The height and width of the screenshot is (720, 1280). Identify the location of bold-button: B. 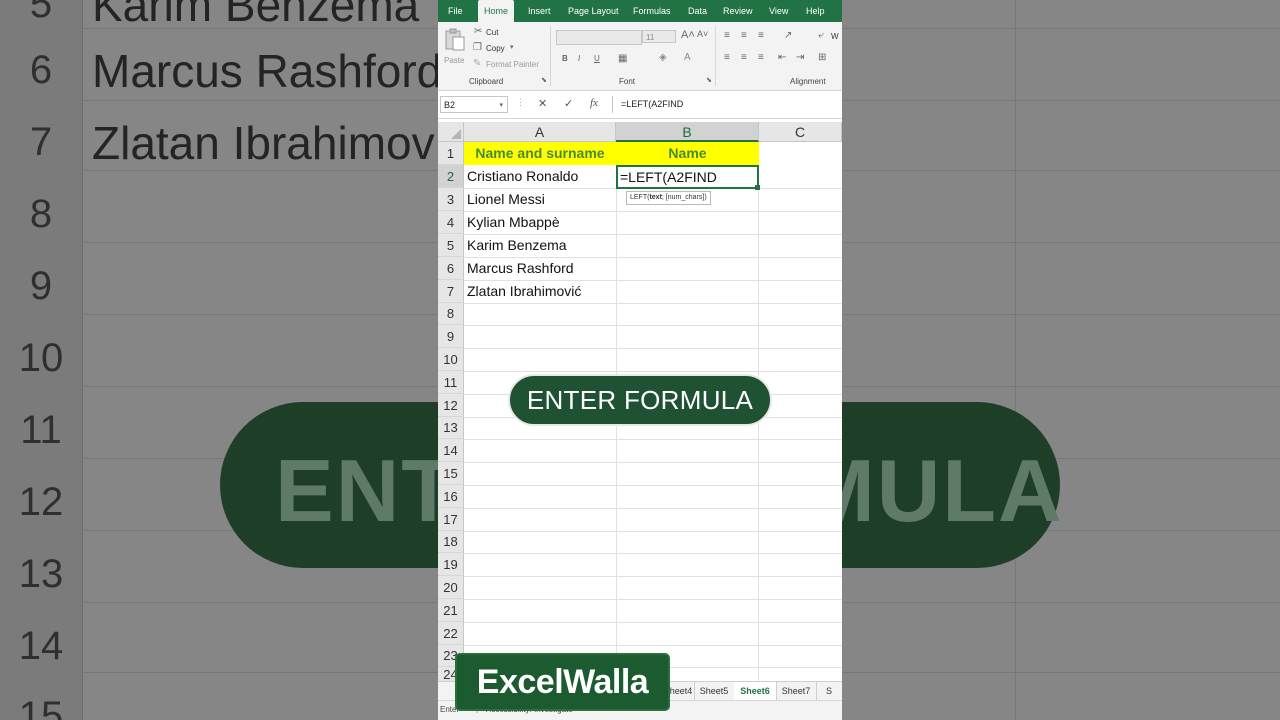
(565, 58).